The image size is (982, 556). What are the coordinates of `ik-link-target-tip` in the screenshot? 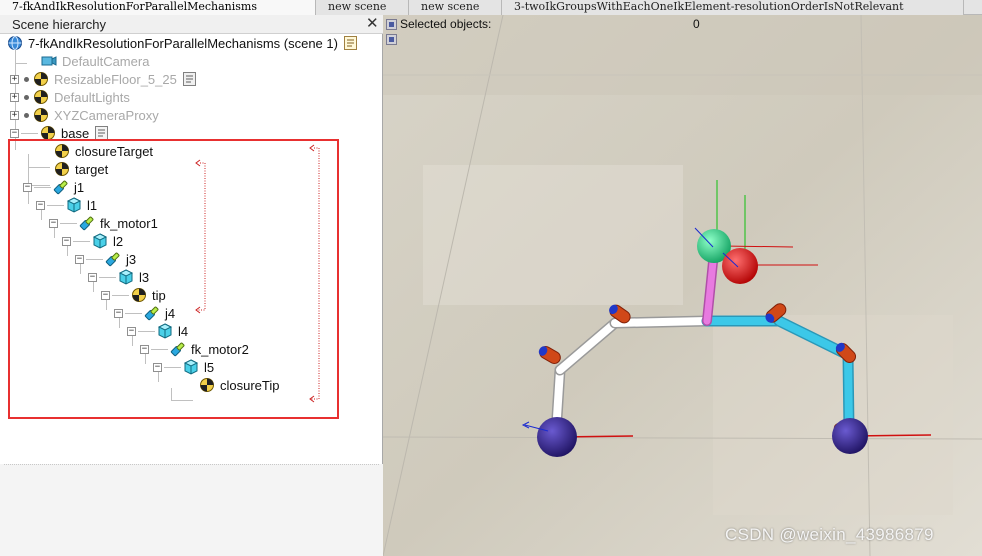 It's located at (201, 236).